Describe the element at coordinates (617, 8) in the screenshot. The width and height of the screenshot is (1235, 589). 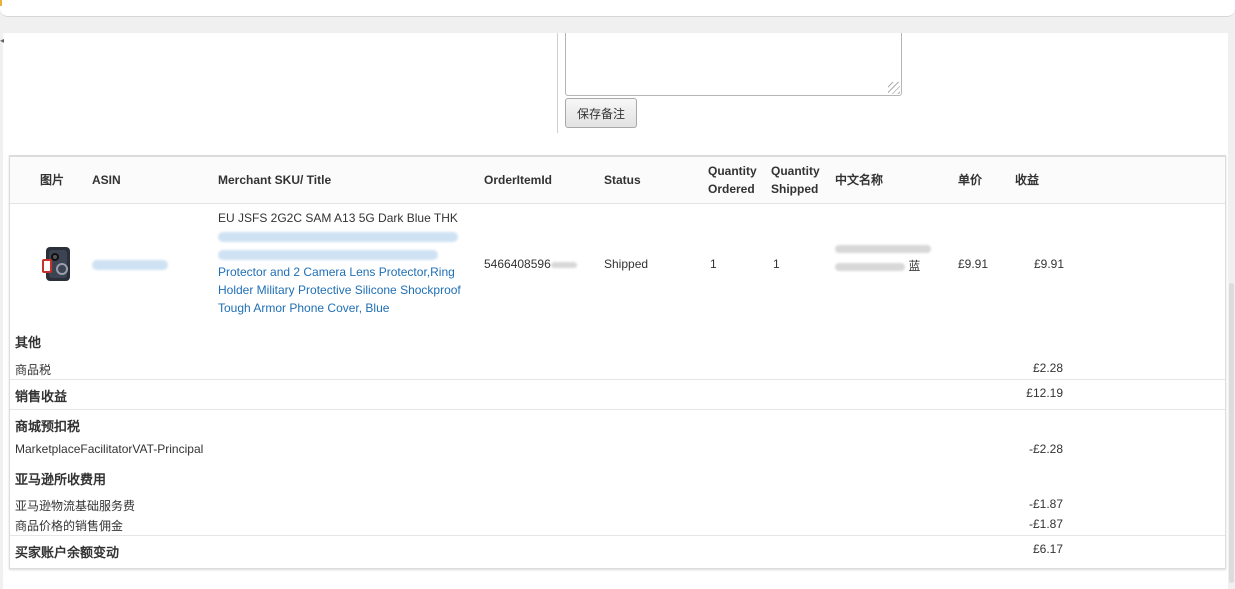
I see `top-bar` at that location.